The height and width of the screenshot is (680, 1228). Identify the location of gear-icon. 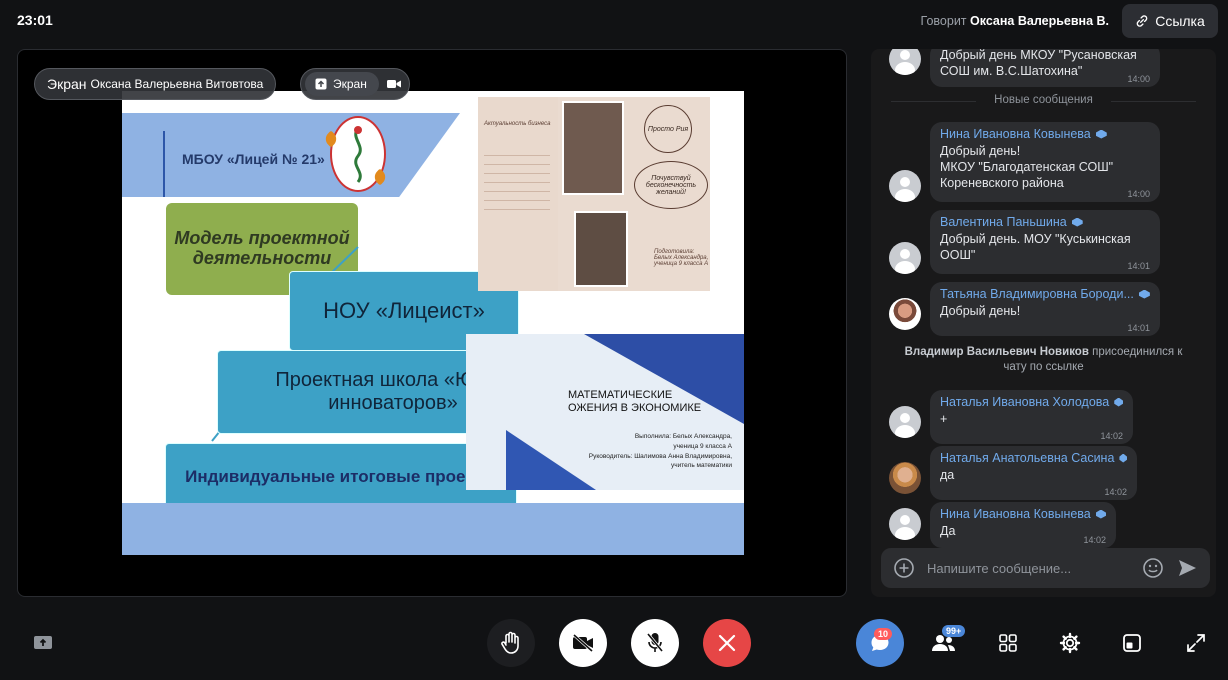
(1070, 643).